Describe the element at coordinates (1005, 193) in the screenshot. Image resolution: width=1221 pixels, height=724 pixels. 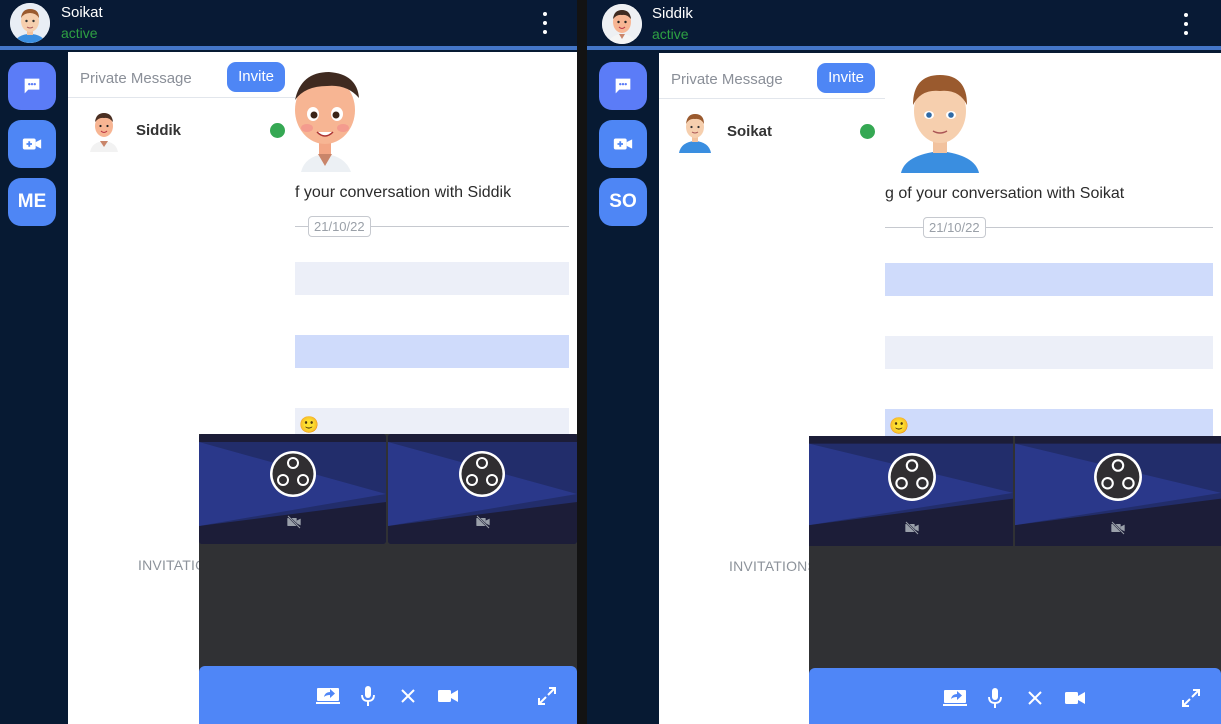
I see `conversation-intro: g of your conversation with Soikat` at that location.